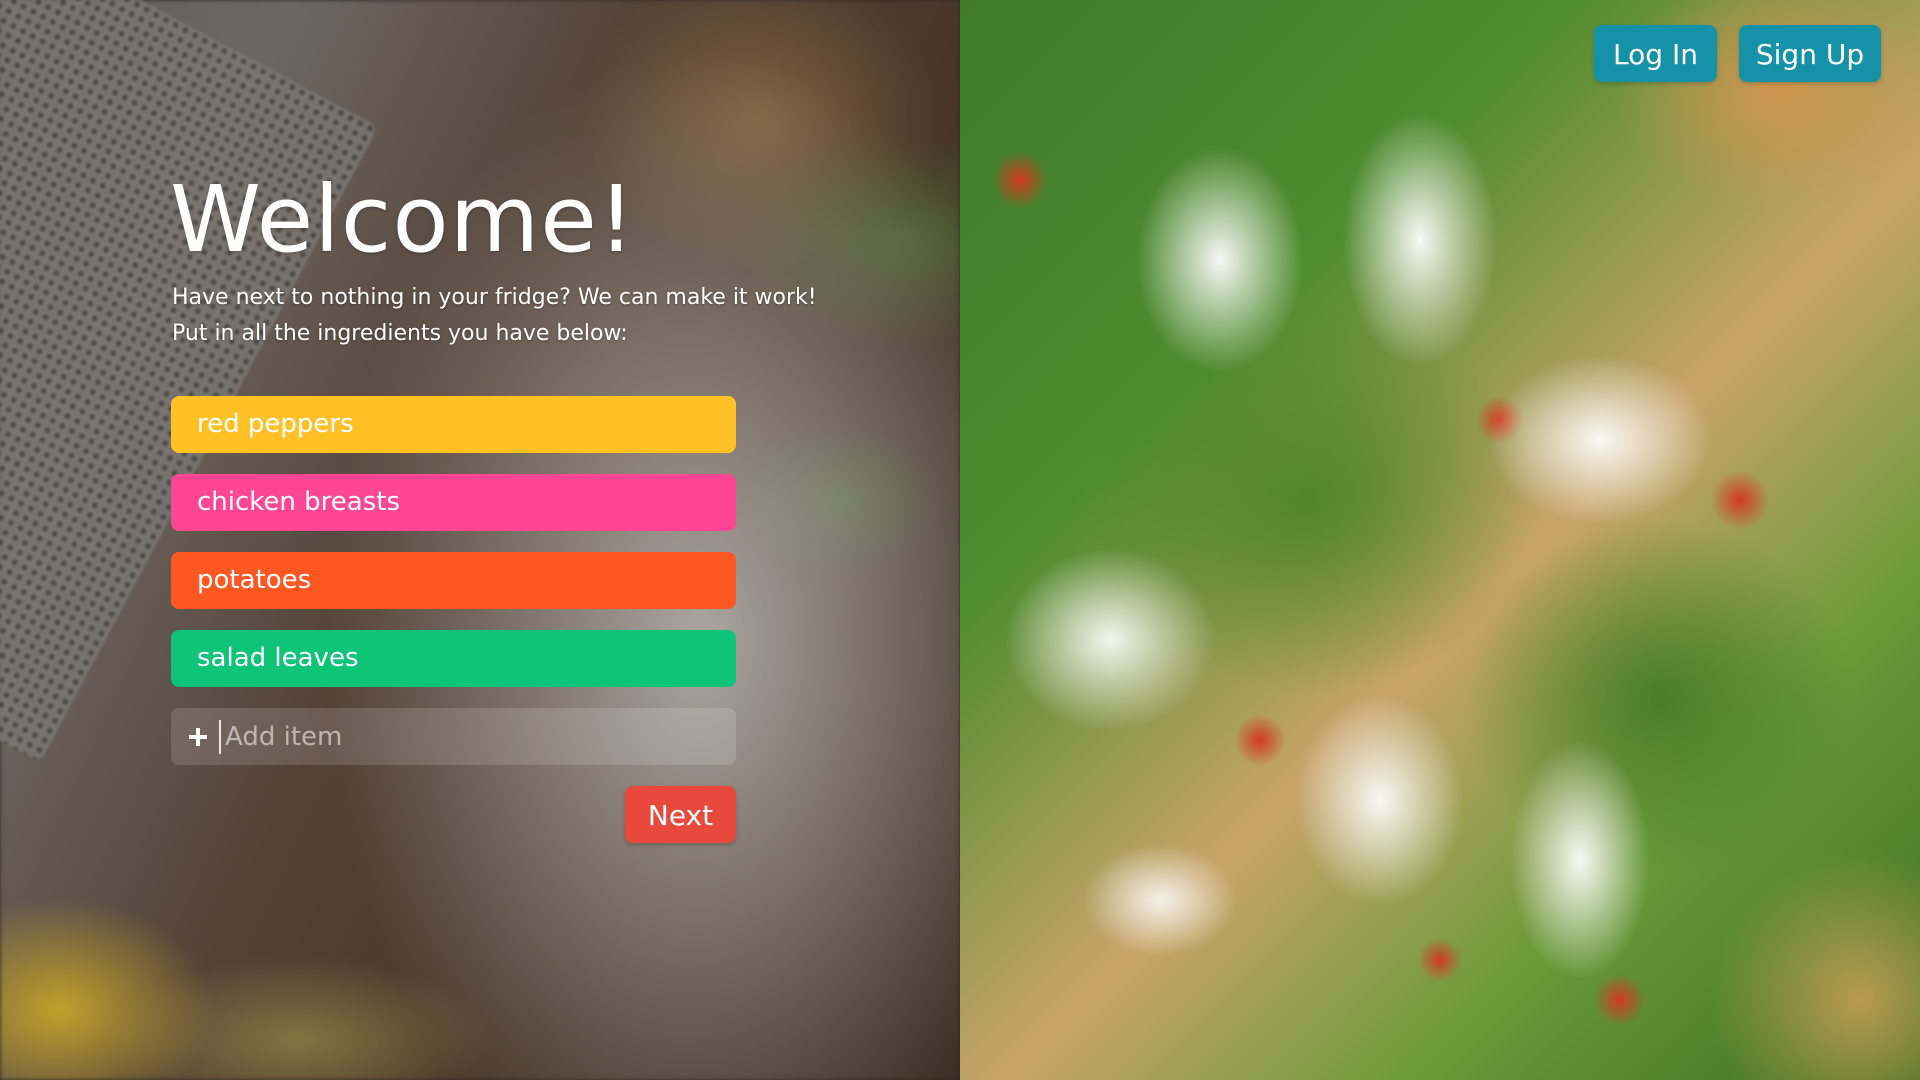  What do you see at coordinates (1810, 53) in the screenshot?
I see `signup-button: Sign Up` at bounding box center [1810, 53].